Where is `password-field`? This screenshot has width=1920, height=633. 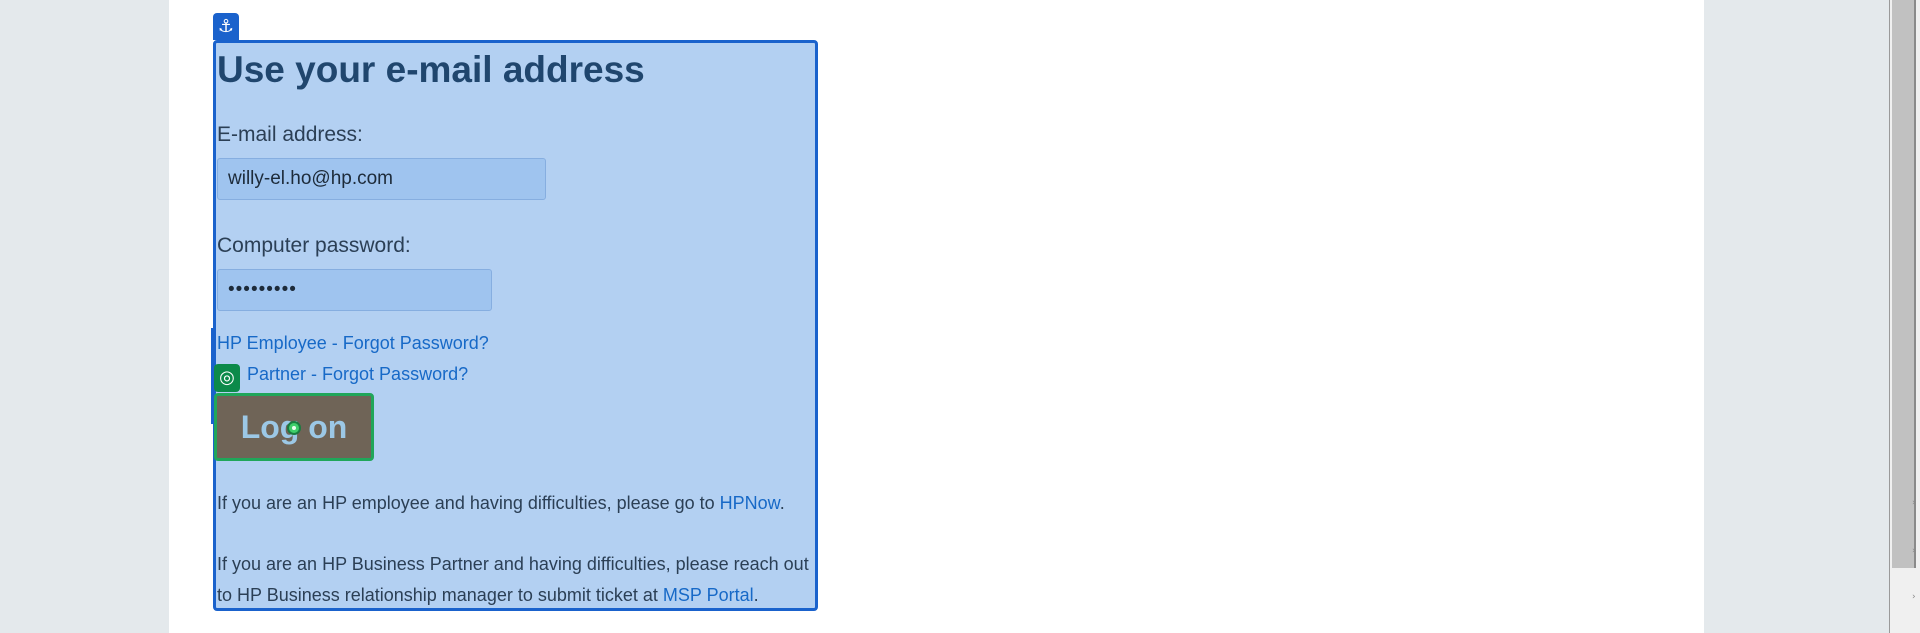 password-field is located at coordinates (354, 290).